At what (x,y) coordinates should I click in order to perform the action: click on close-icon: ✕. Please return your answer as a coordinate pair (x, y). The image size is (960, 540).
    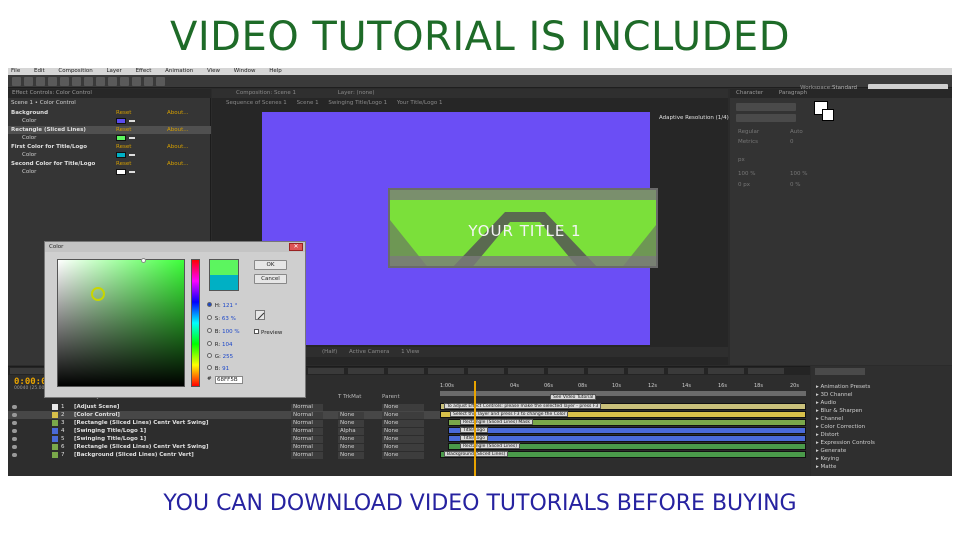
    Looking at the image, I should click on (296, 247).